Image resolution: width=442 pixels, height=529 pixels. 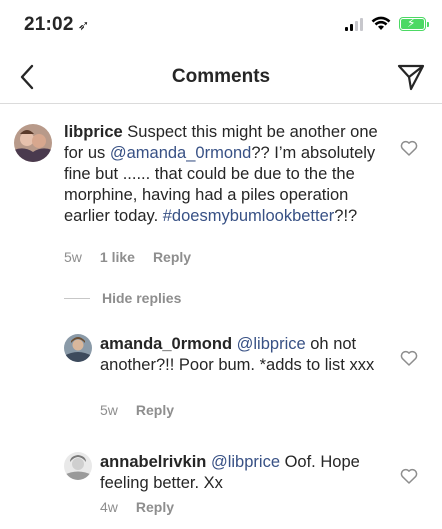 I want to click on hide-replies-divider, so click(x=77, y=298).